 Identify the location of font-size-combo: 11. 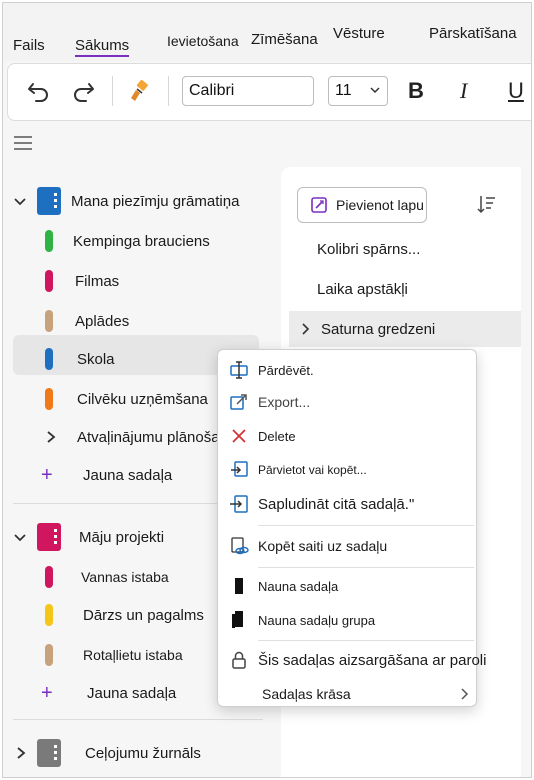
(358, 91).